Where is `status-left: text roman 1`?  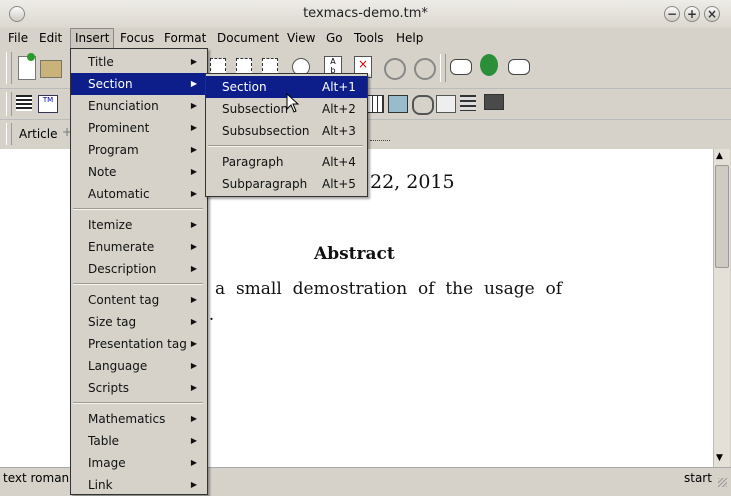 status-left: text roman 1 is located at coordinates (42, 478).